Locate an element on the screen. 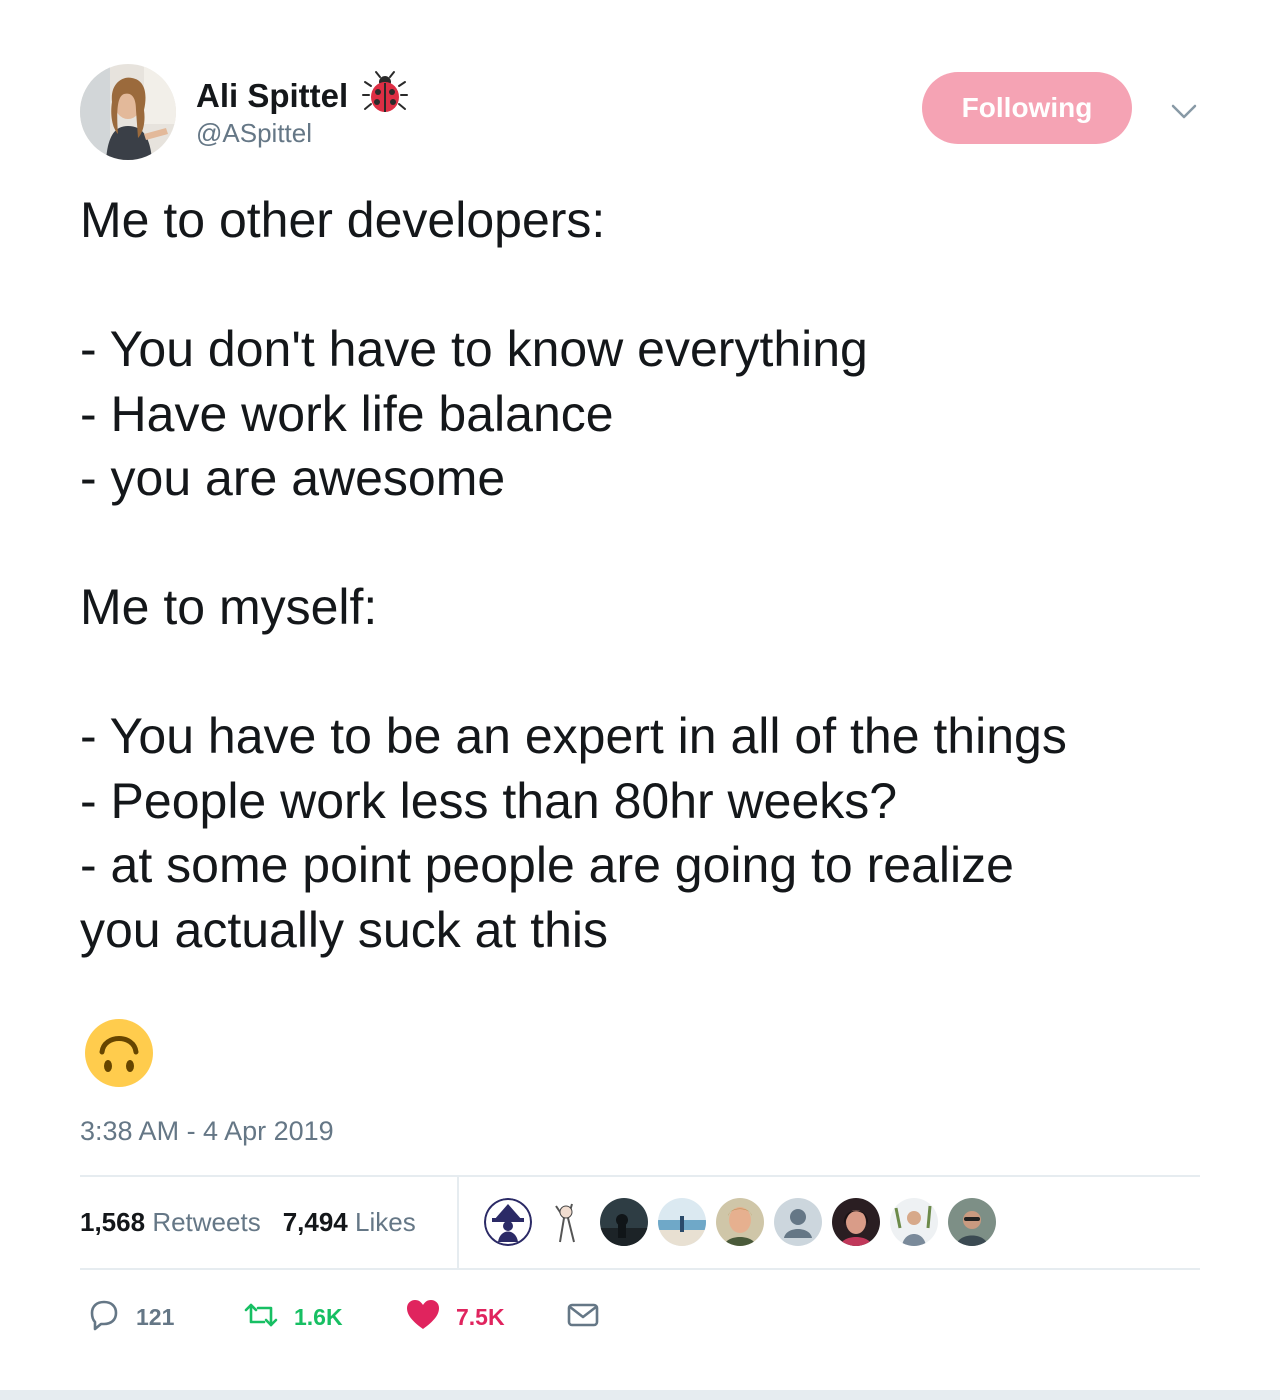  retweets-stat: 1,568 Retweets is located at coordinates (170, 1222).